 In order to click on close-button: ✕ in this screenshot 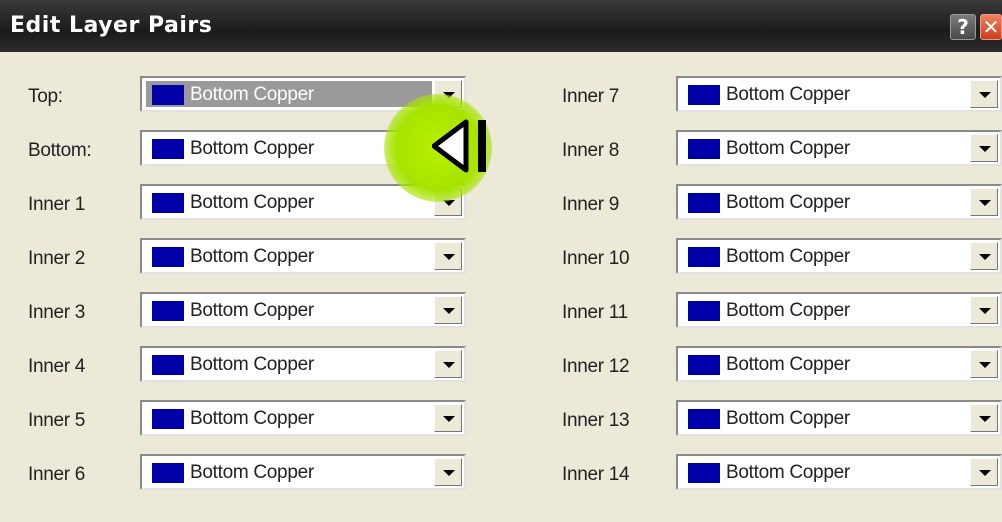, I will do `click(991, 27)`.